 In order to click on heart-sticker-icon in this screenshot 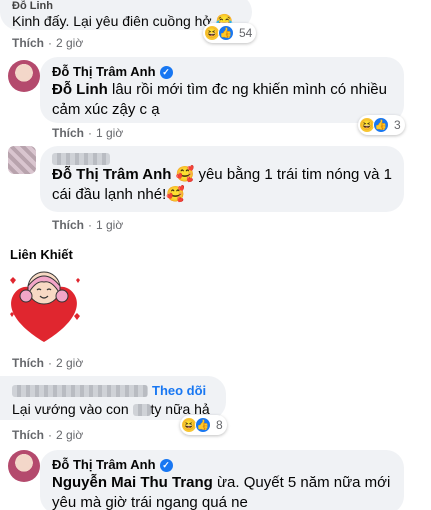, I will do `click(45, 306)`.